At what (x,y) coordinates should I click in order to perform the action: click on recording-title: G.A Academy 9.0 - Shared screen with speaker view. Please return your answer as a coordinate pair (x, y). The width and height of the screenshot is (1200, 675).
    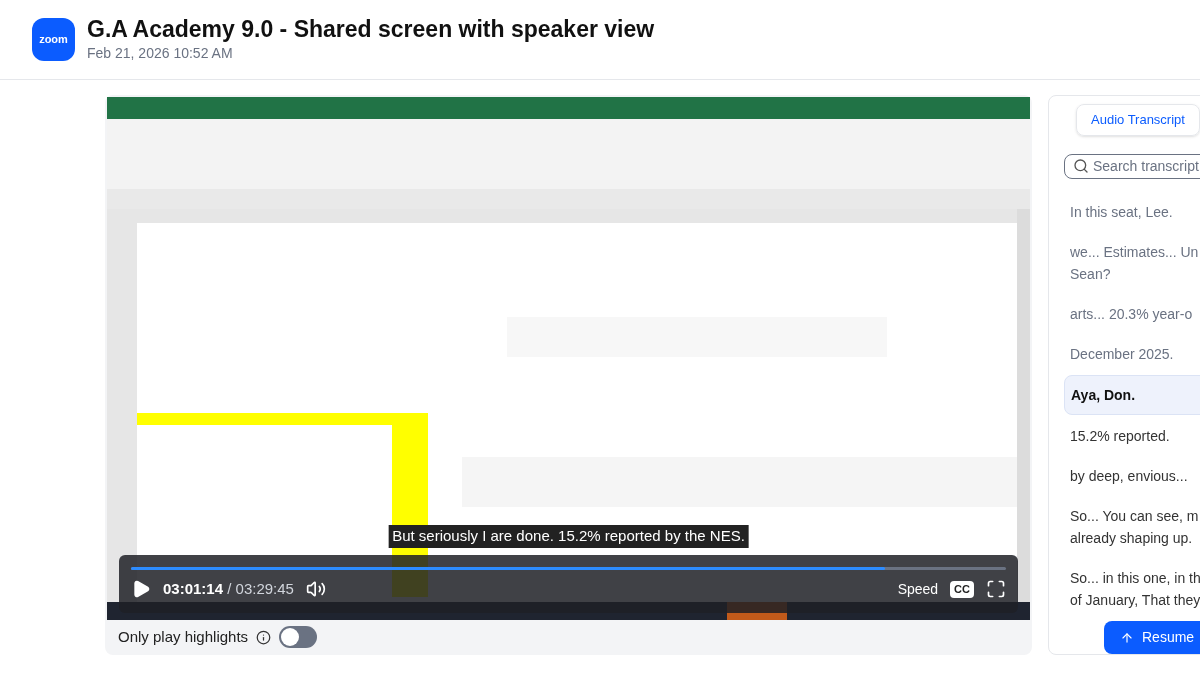
    Looking at the image, I should click on (371, 29).